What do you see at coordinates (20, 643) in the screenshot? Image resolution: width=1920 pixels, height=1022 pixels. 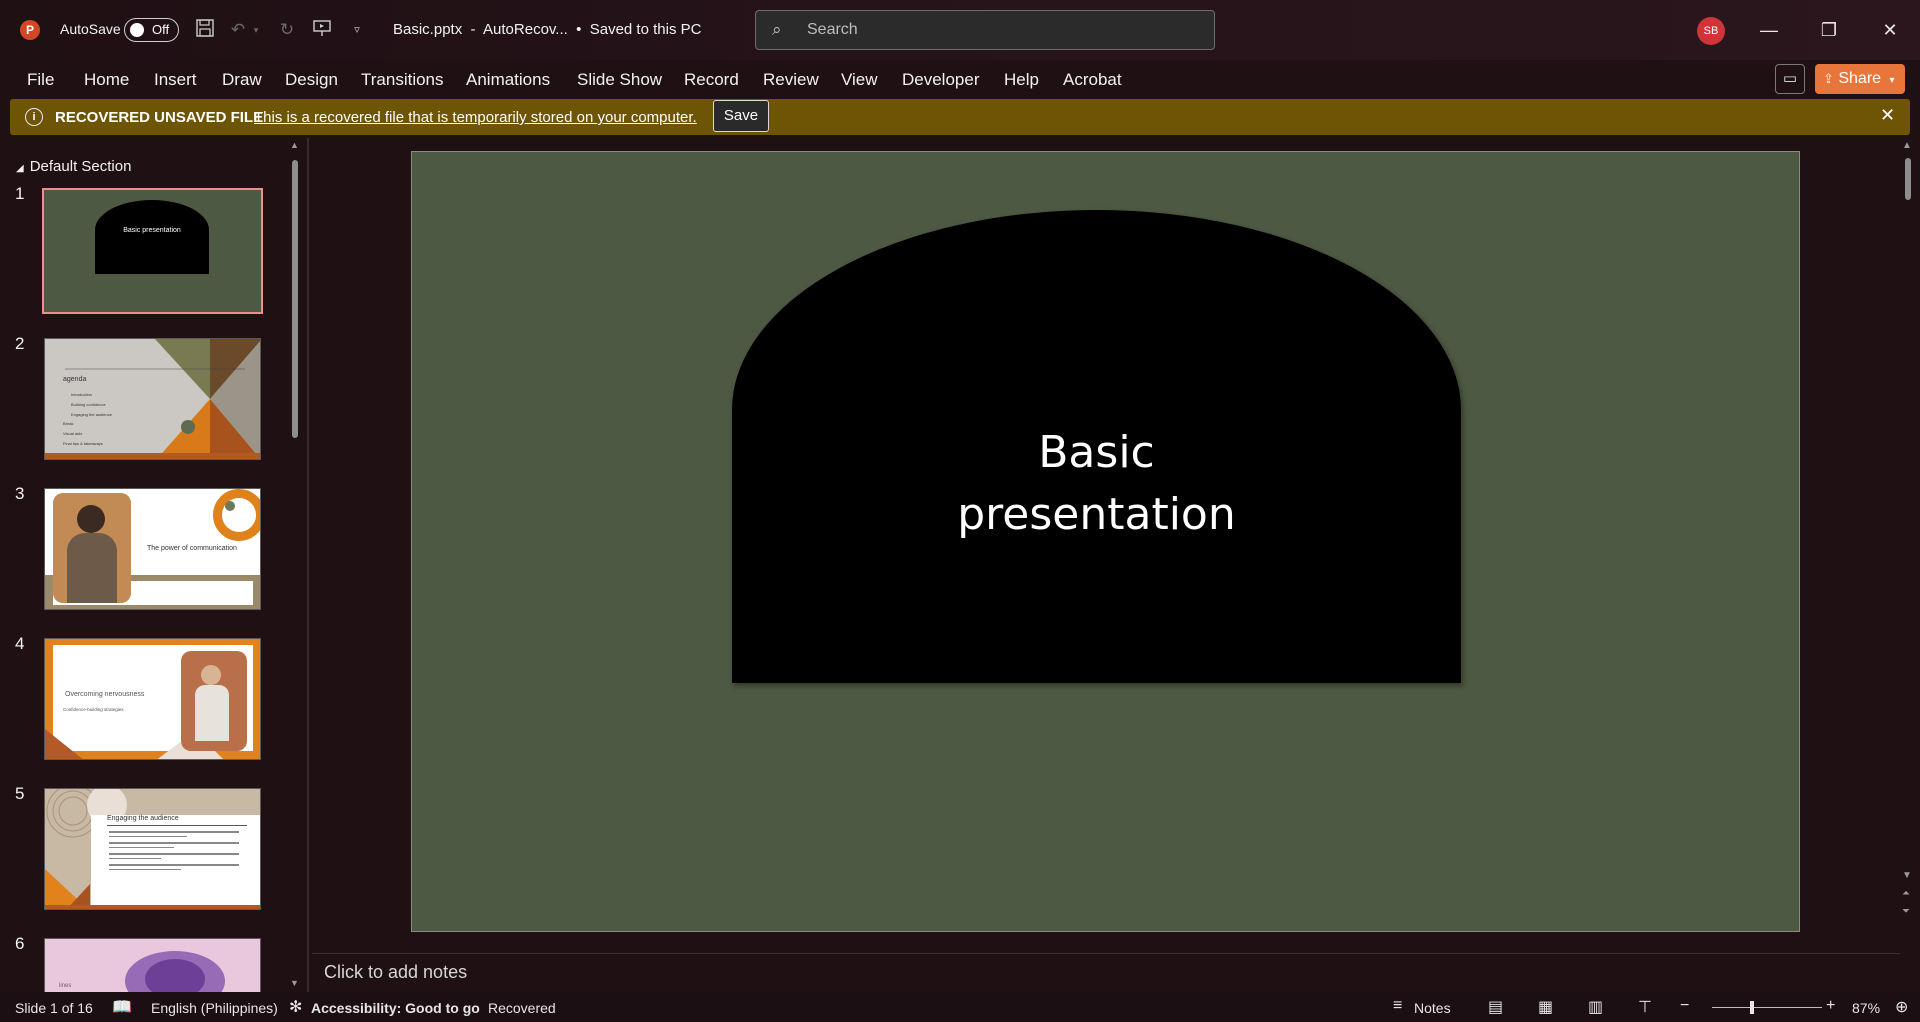 I see `slide-number: 4` at bounding box center [20, 643].